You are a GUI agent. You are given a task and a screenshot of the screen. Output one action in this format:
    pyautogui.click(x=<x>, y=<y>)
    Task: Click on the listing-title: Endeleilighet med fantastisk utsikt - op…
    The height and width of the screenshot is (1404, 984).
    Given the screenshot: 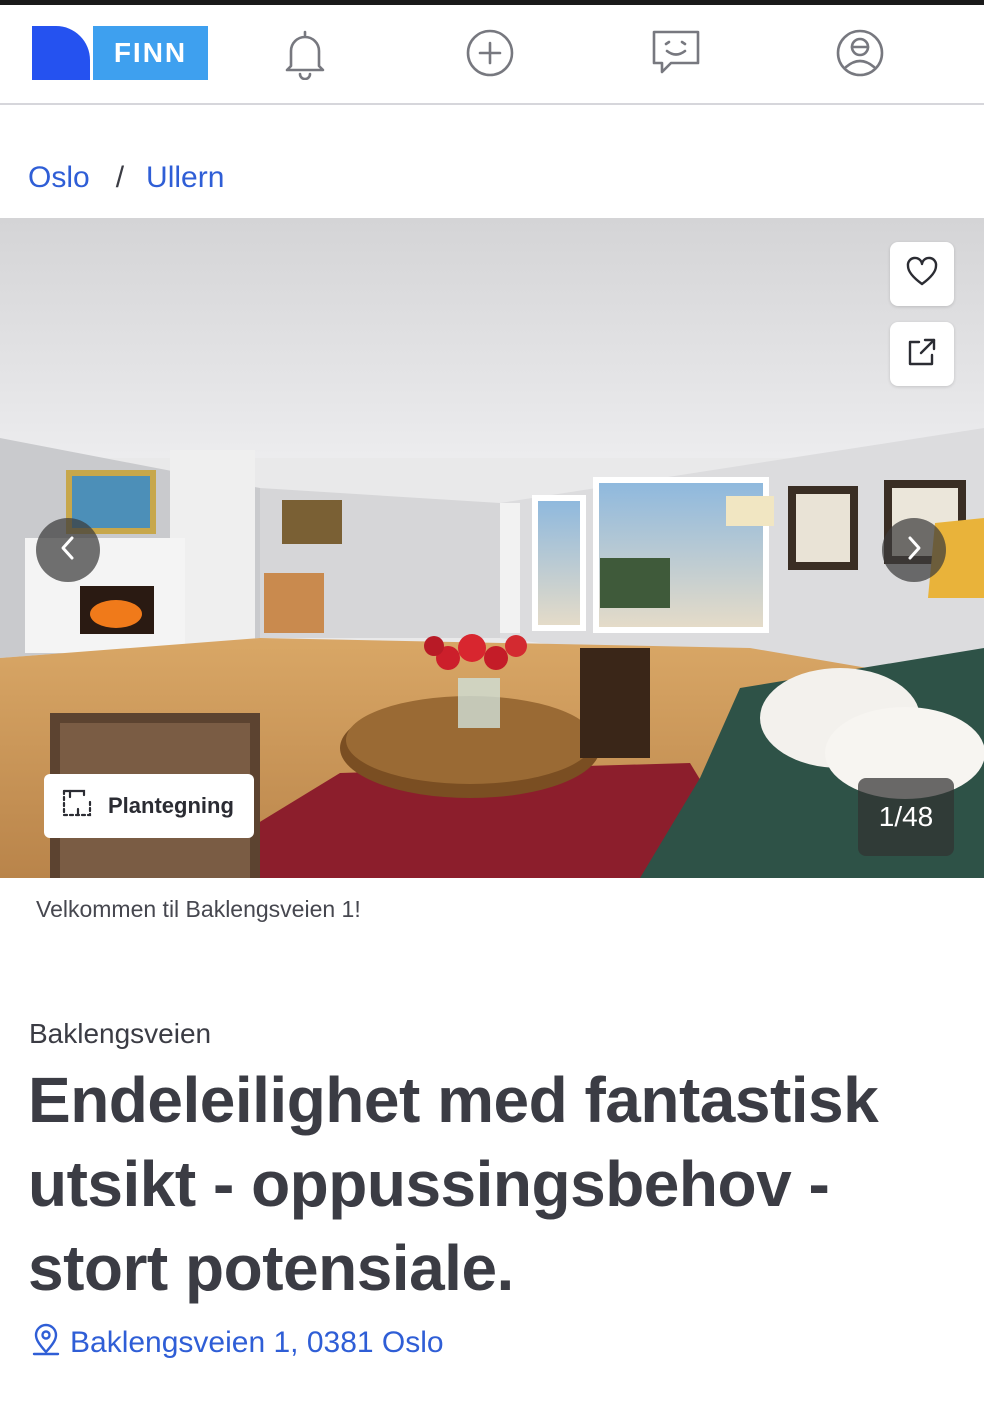 What is the action you would take?
    pyautogui.click(x=453, y=1184)
    